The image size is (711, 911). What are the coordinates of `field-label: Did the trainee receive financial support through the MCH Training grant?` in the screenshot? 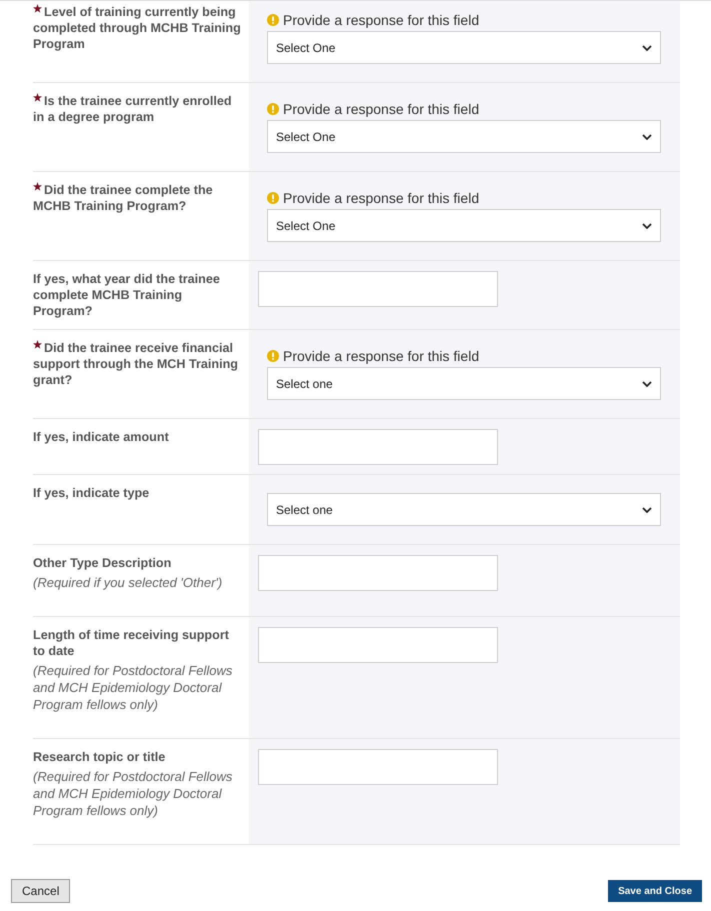 It's located at (135, 364).